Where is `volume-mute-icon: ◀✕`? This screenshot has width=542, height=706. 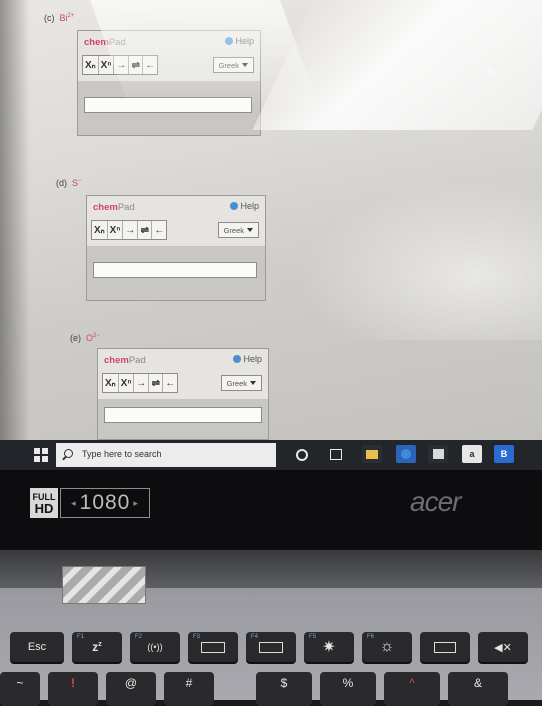 volume-mute-icon: ◀✕ is located at coordinates (503, 647).